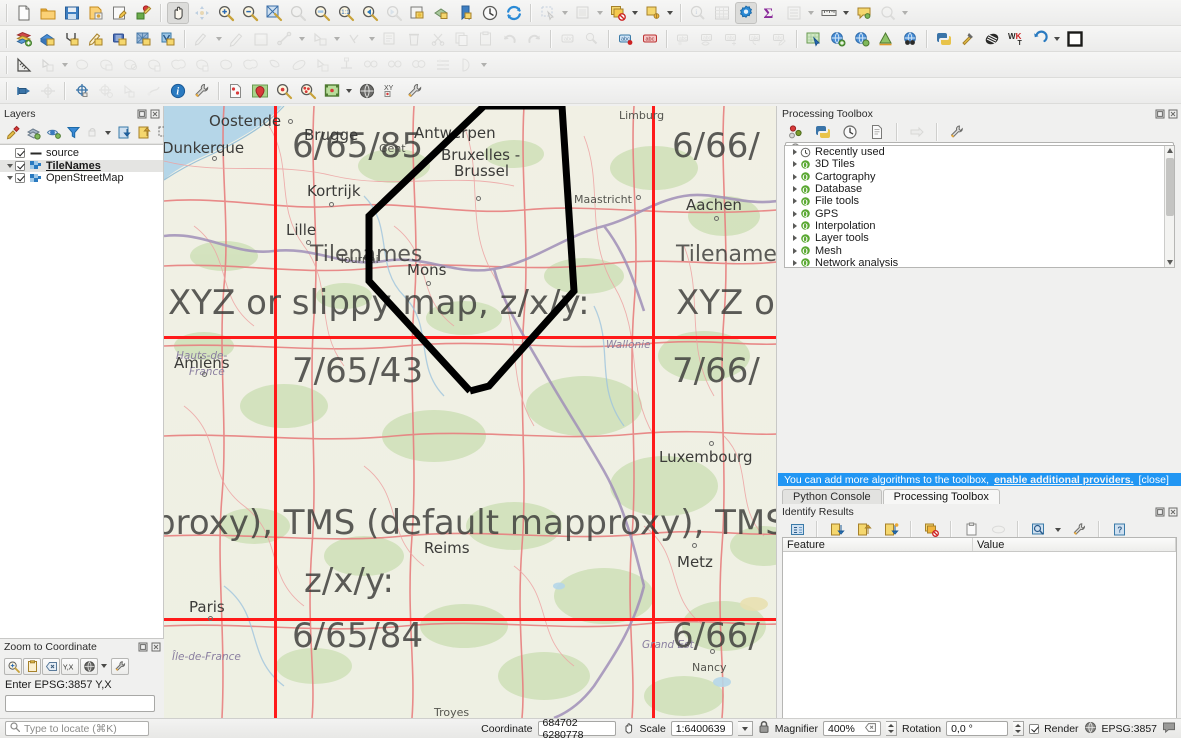 The width and height of the screenshot is (1181, 738). Describe the element at coordinates (979, 213) in the screenshot. I see `tree-item-gps: Q GPS` at that location.